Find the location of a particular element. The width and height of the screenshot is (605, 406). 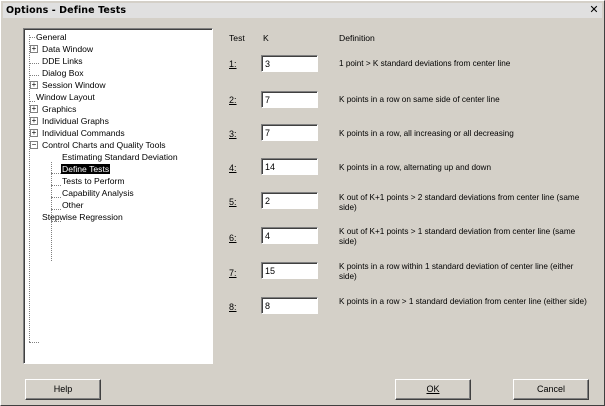

tree-item-label: Stepwise Regression is located at coordinates (82, 217).